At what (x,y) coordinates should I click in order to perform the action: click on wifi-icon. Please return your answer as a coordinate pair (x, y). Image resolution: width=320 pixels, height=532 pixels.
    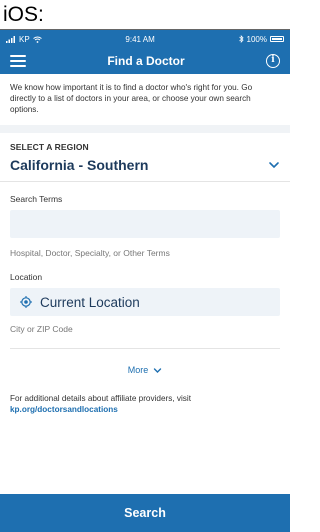
    Looking at the image, I should click on (37, 39).